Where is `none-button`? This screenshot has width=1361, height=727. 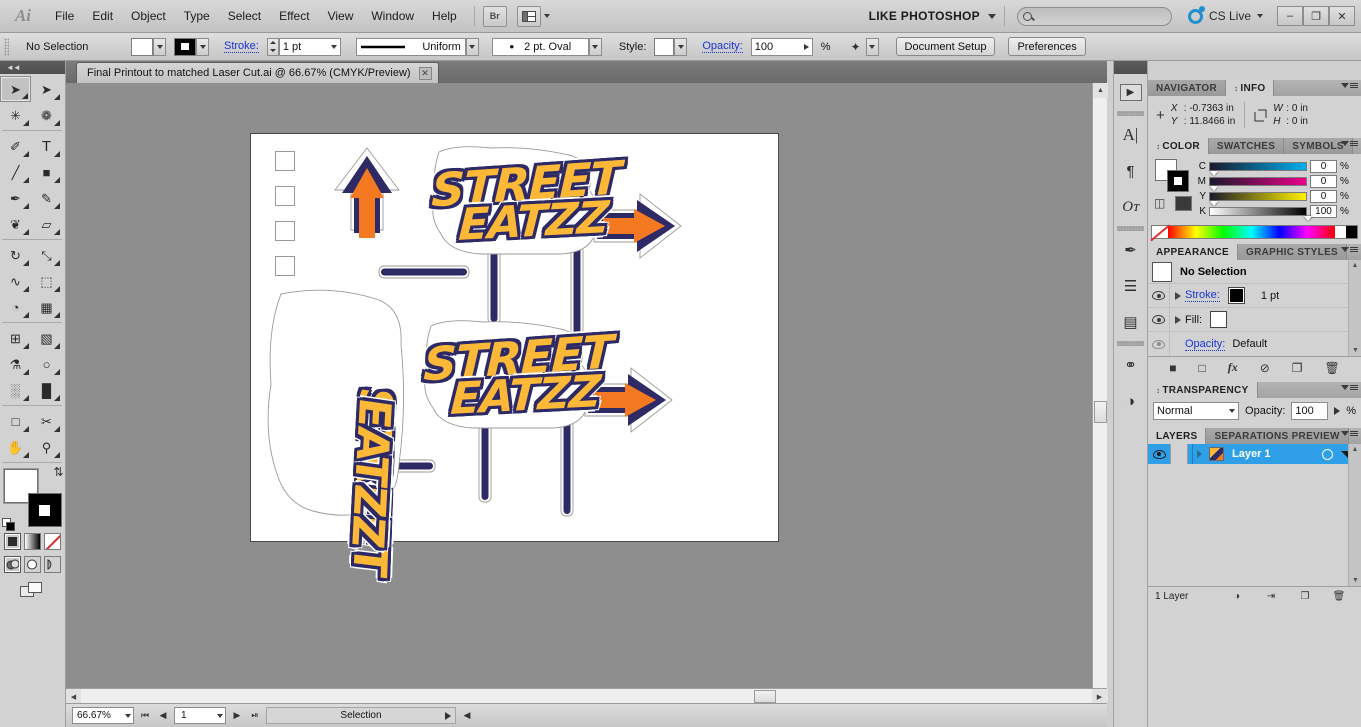
none-button is located at coordinates (52, 541).